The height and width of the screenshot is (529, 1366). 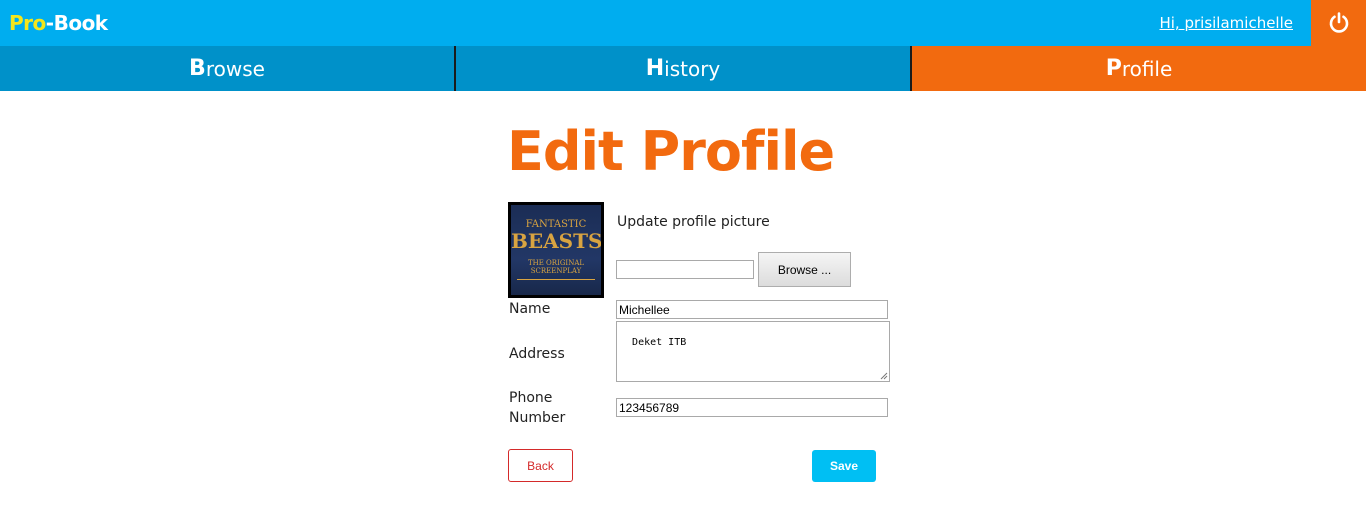 I want to click on tab-history-initial: H, so click(x=655, y=68).